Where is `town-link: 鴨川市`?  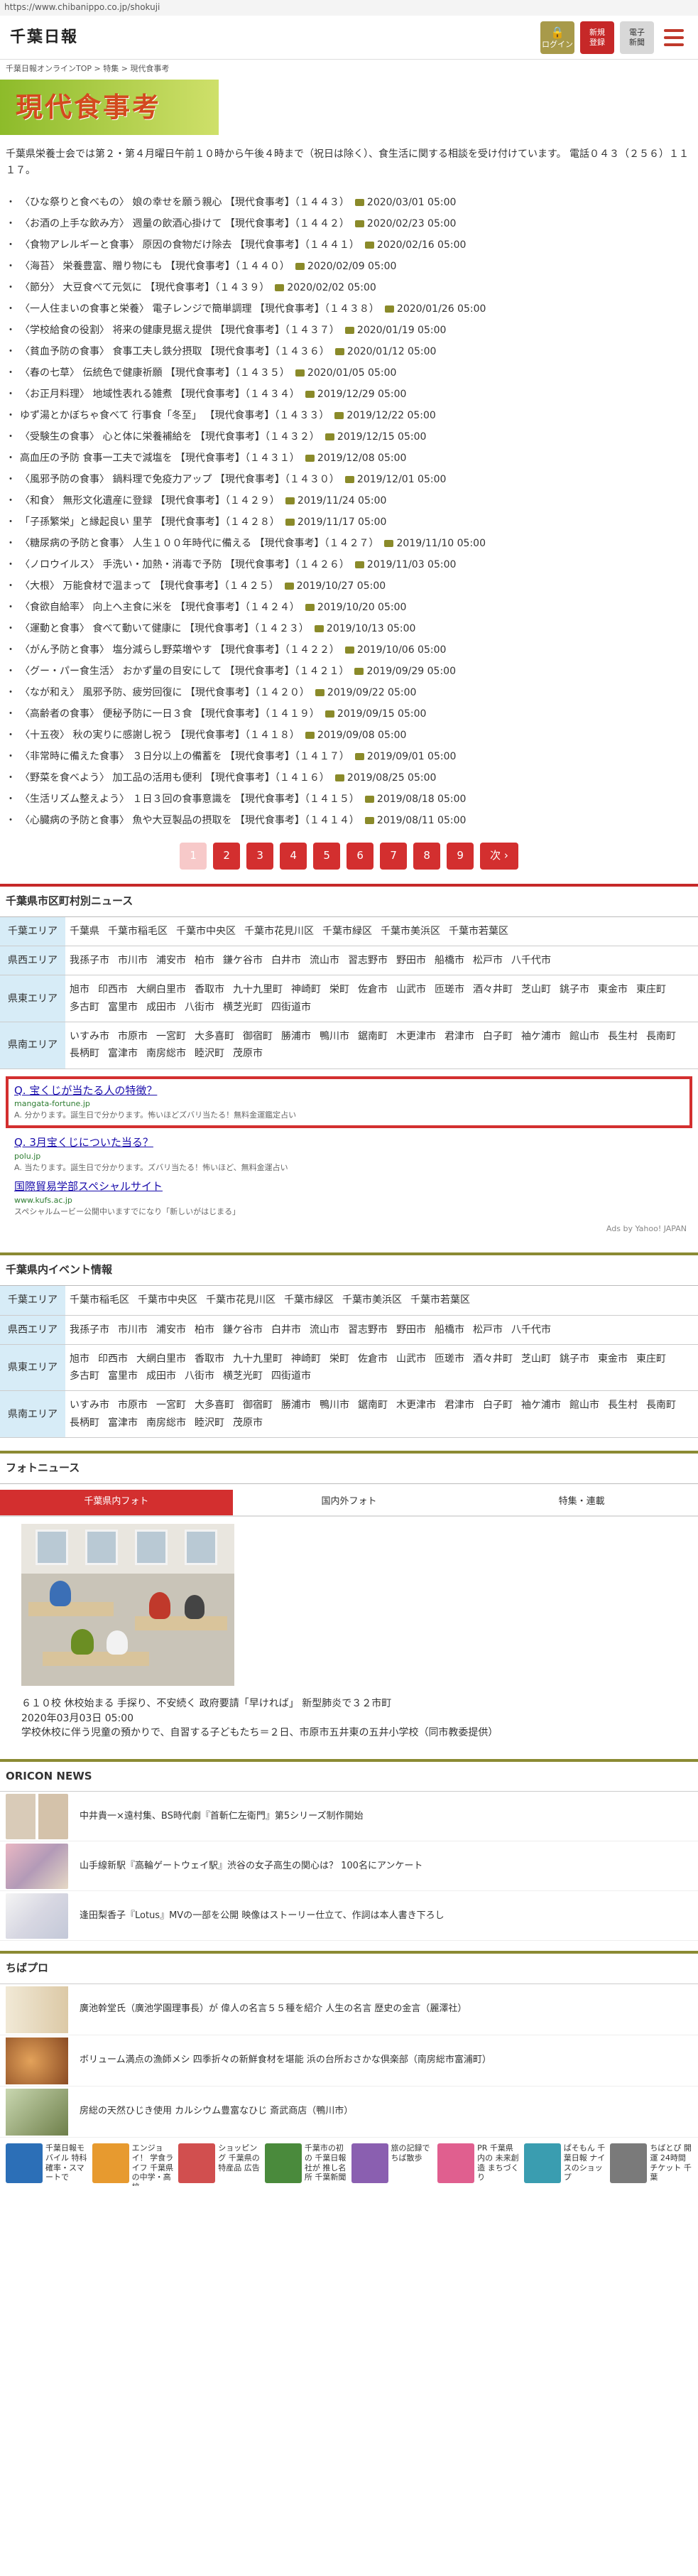 town-link: 鴨川市 is located at coordinates (334, 1405).